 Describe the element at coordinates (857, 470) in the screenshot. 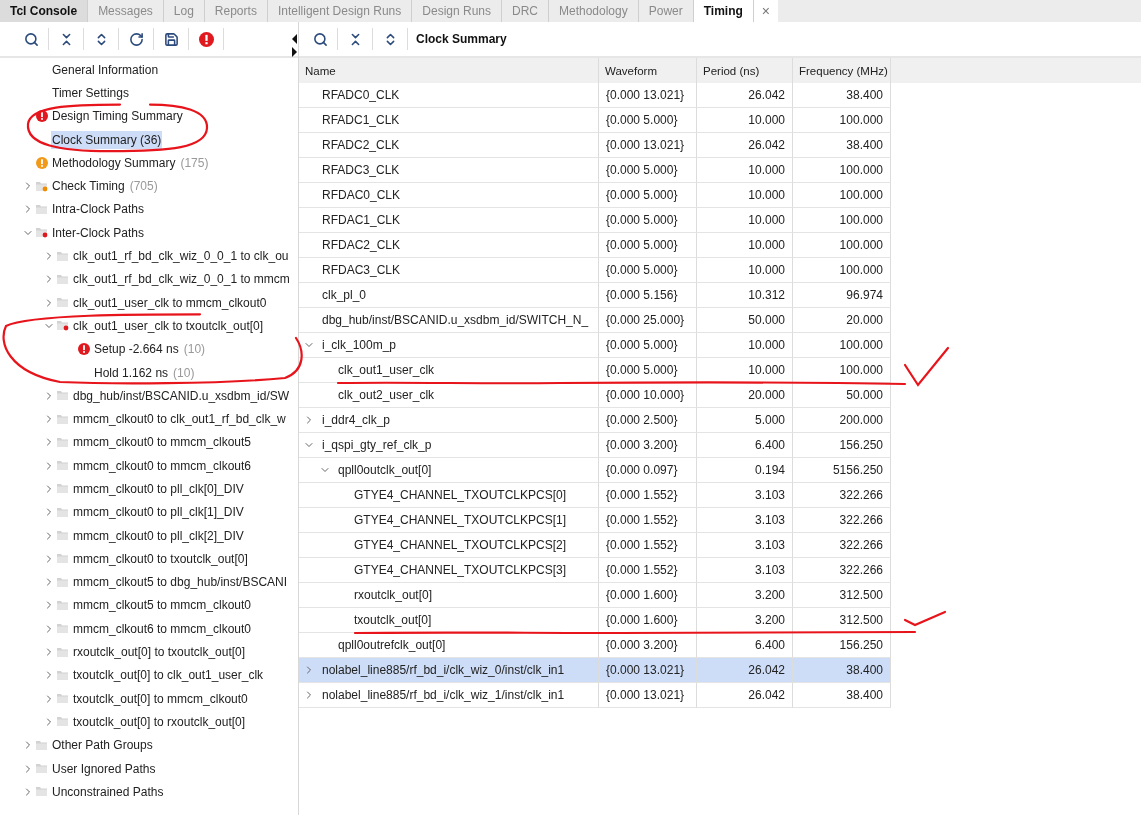

I see `frequency-value: 5156.250` at that location.